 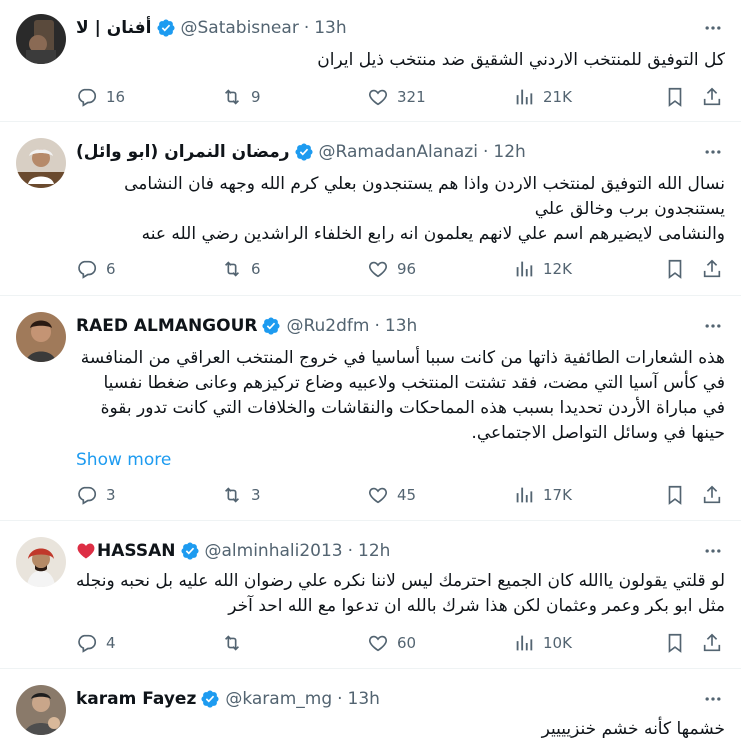 What do you see at coordinates (557, 97) in the screenshot?
I see `view-count: 21K` at bounding box center [557, 97].